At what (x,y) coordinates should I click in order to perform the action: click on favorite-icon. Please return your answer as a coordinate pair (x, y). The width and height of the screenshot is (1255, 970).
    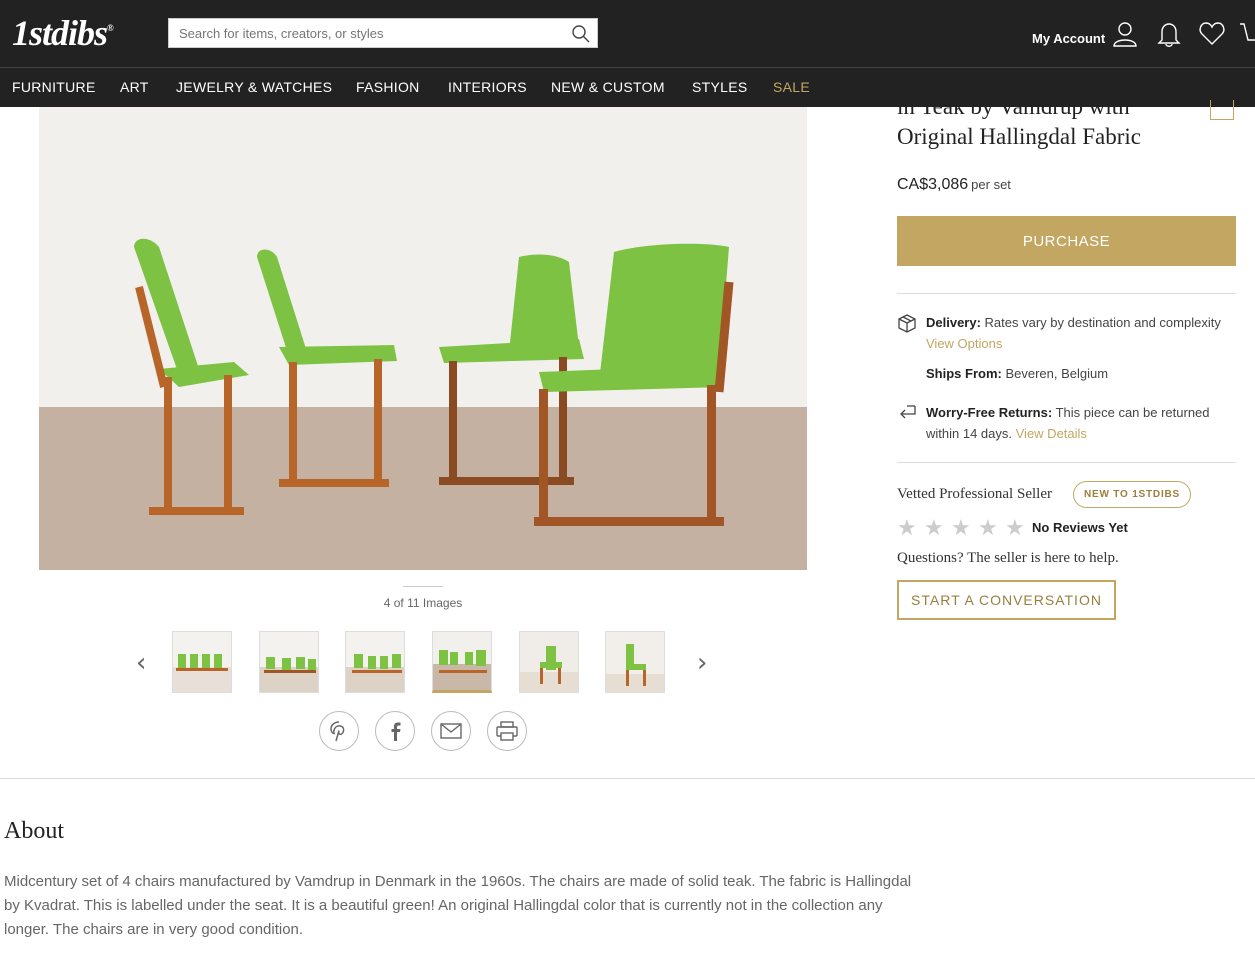
    Looking at the image, I should click on (1222, 110).